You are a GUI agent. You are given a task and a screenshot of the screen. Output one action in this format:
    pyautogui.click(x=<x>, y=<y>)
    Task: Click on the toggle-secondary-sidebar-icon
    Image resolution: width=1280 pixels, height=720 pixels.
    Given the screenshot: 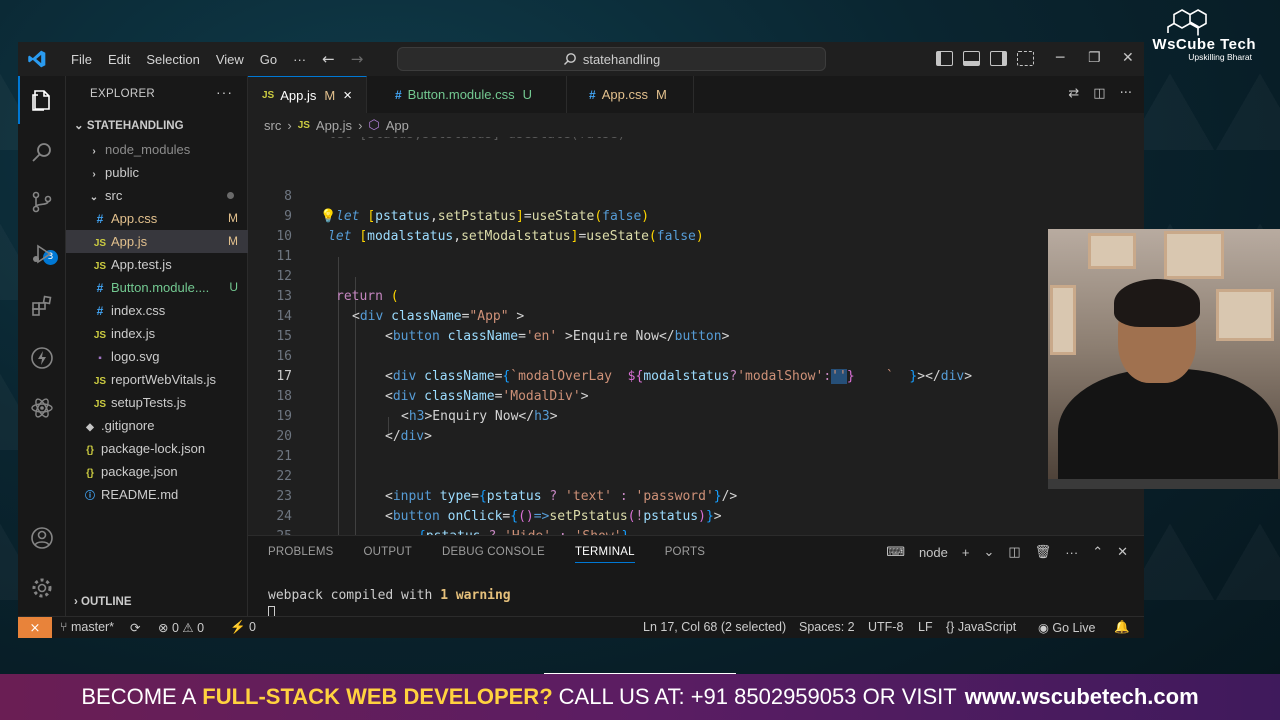 What is the action you would take?
    pyautogui.click(x=998, y=58)
    